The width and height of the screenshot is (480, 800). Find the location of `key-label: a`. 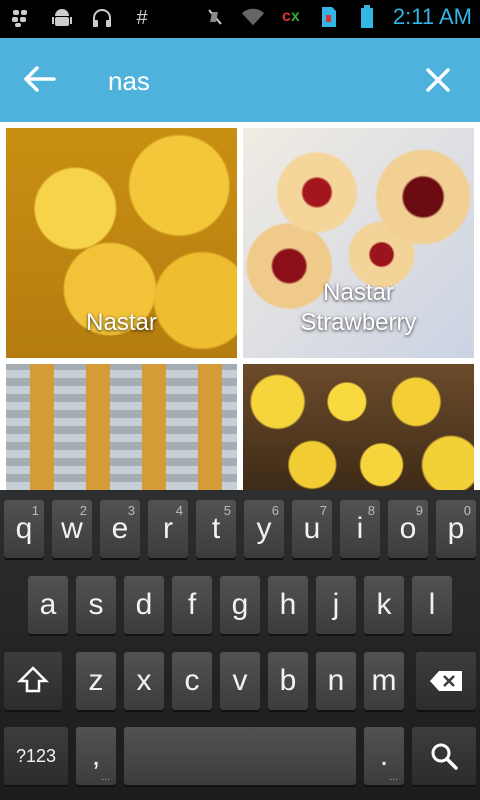

key-label: a is located at coordinates (48, 604).